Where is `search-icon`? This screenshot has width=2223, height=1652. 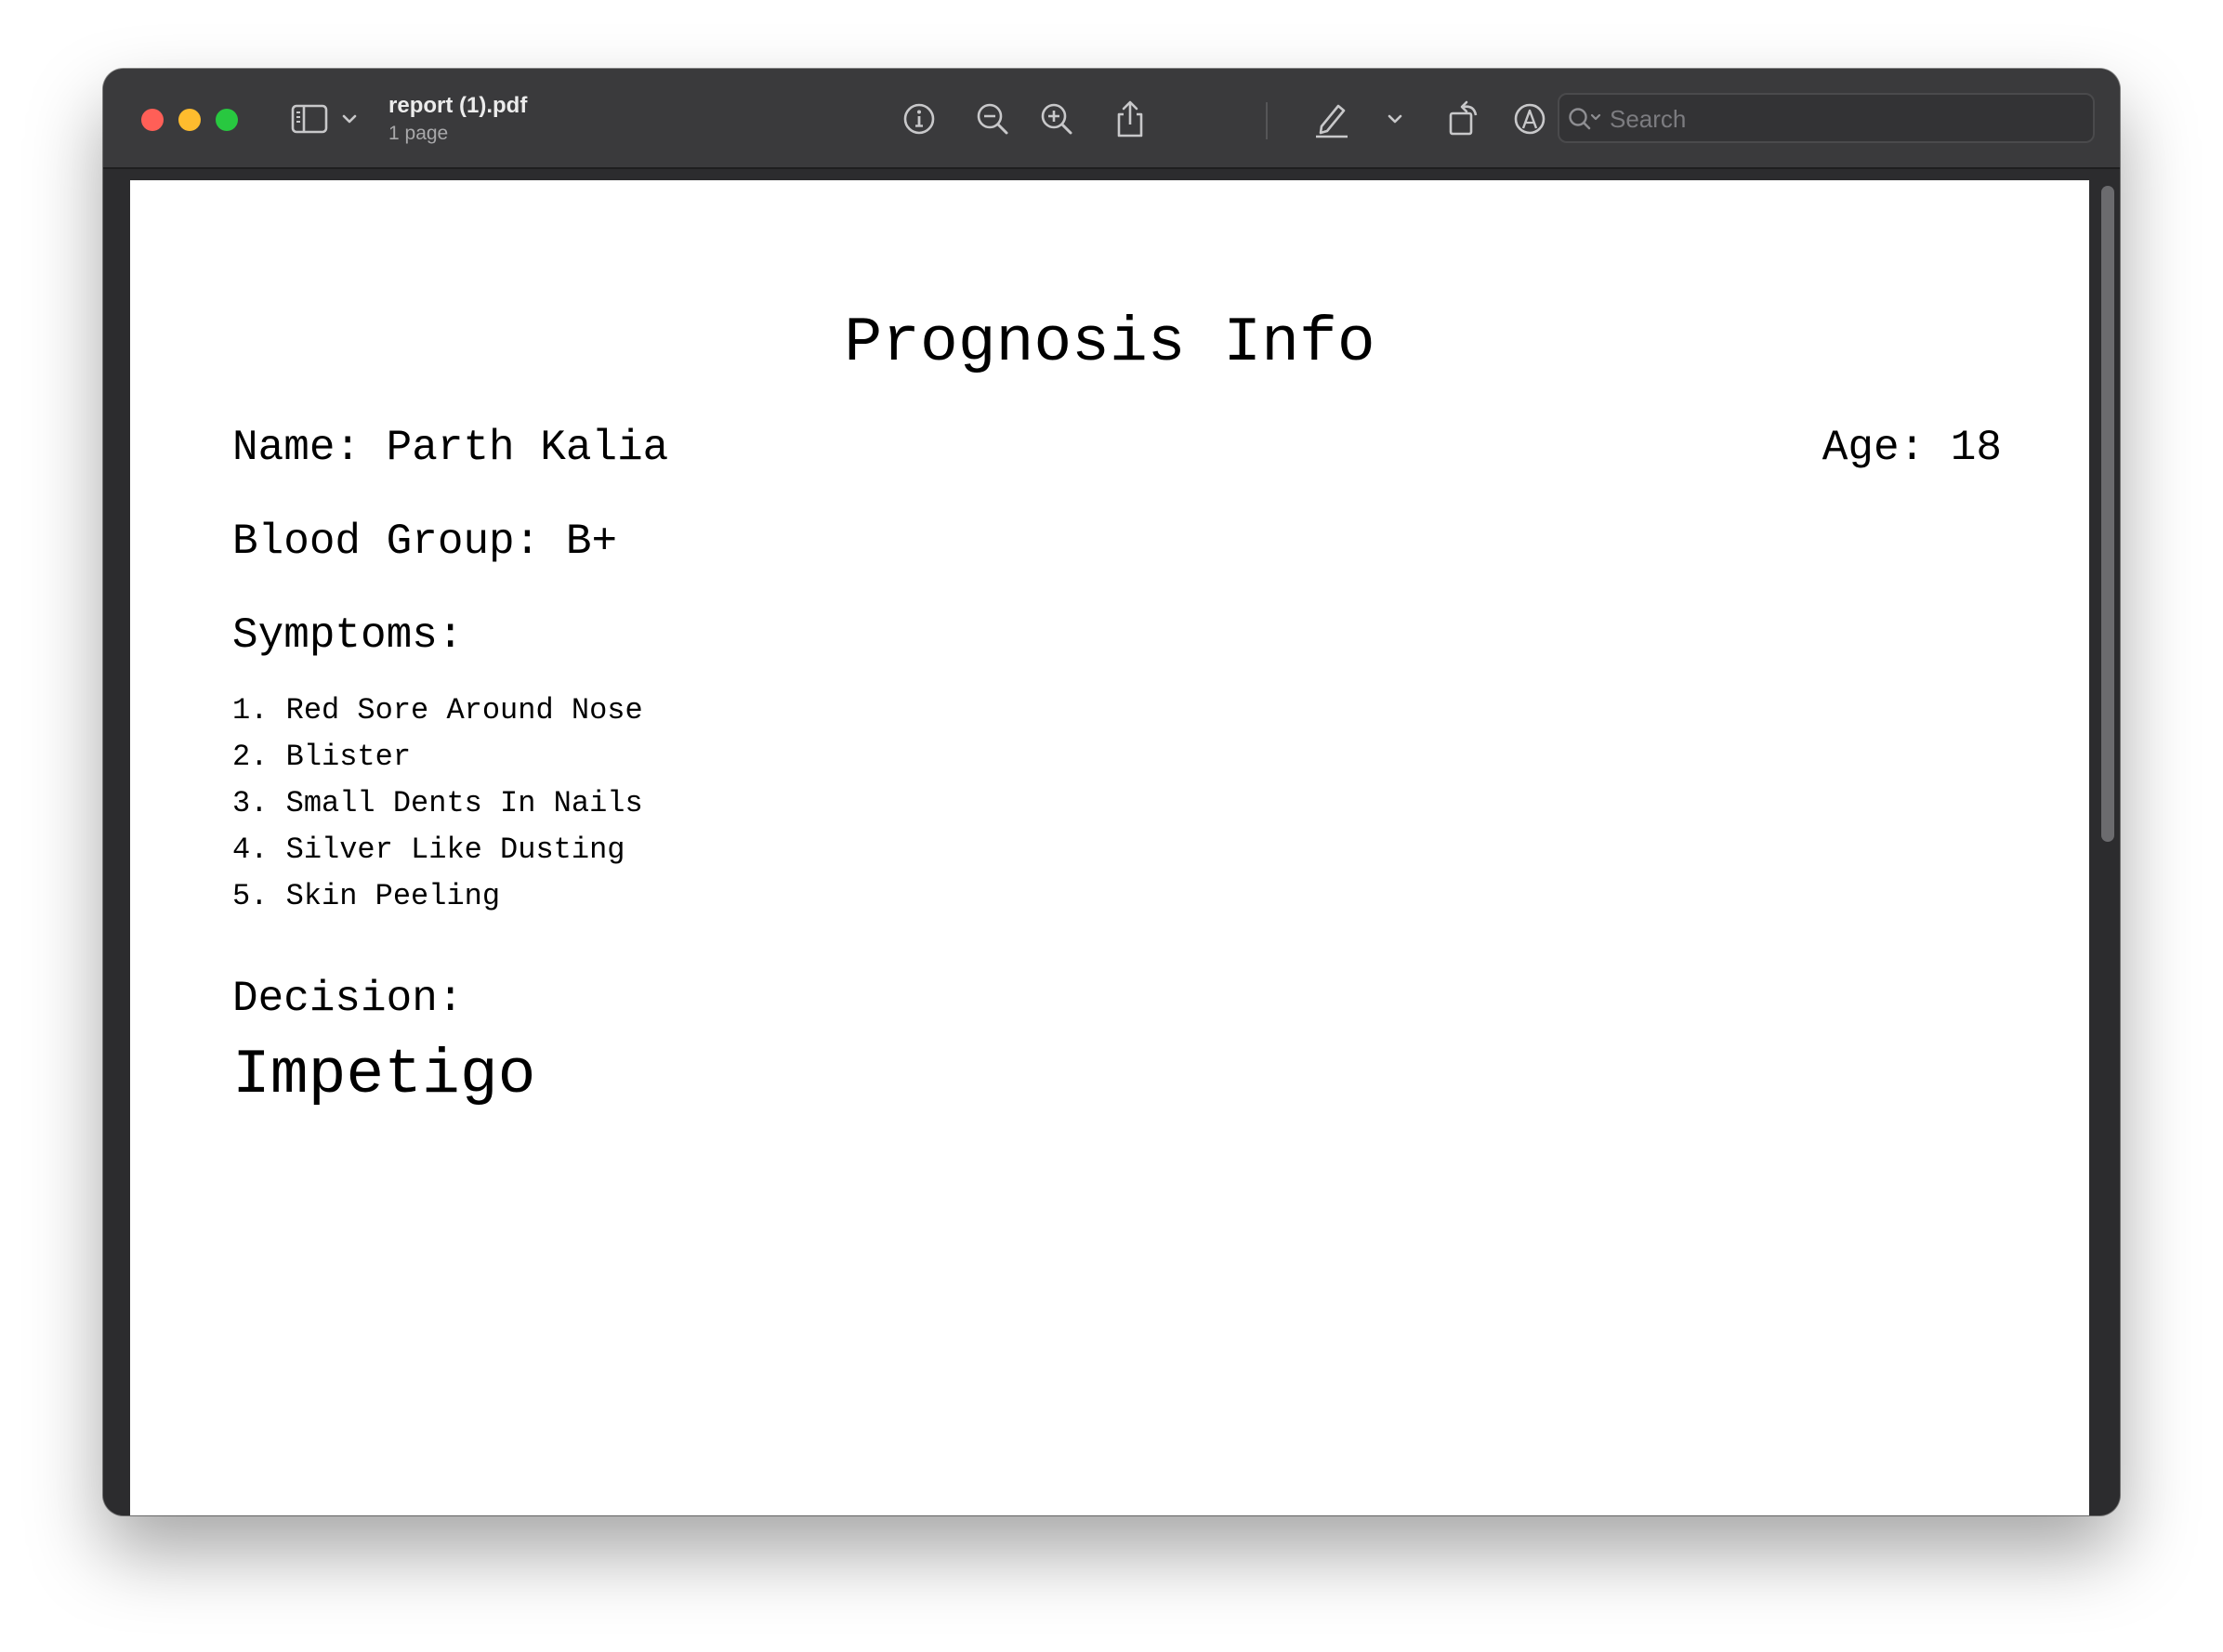
search-icon is located at coordinates (1585, 119).